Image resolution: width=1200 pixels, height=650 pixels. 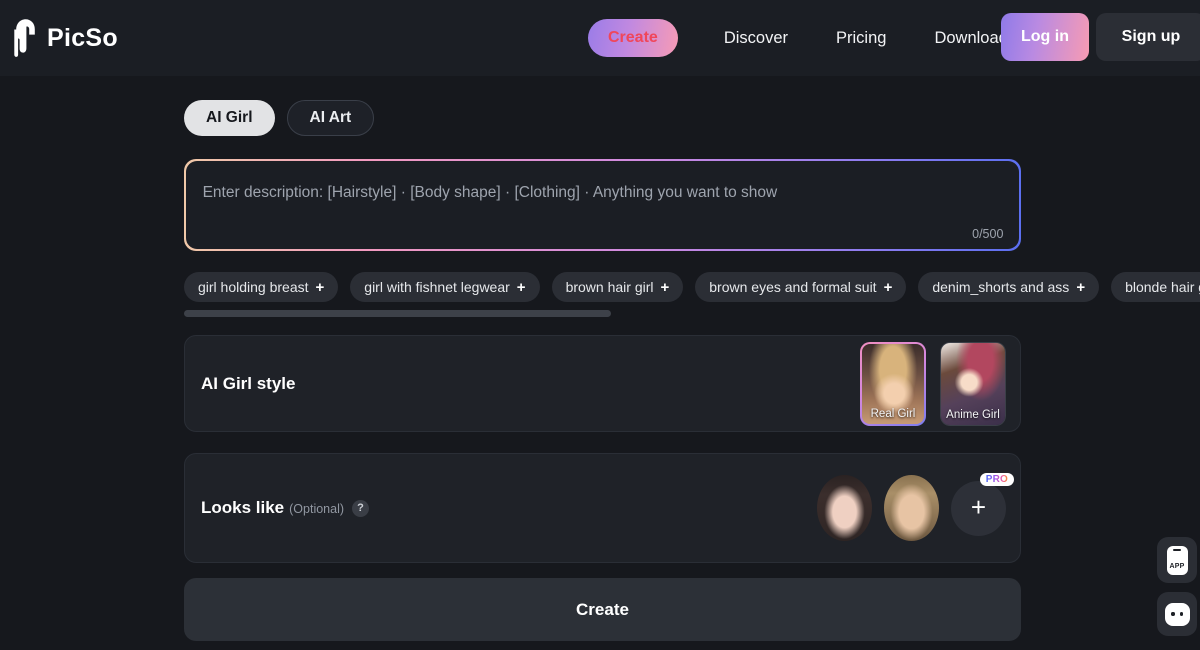 I want to click on suggestion-chip: girl with fishnet legwear +, so click(x=445, y=287).